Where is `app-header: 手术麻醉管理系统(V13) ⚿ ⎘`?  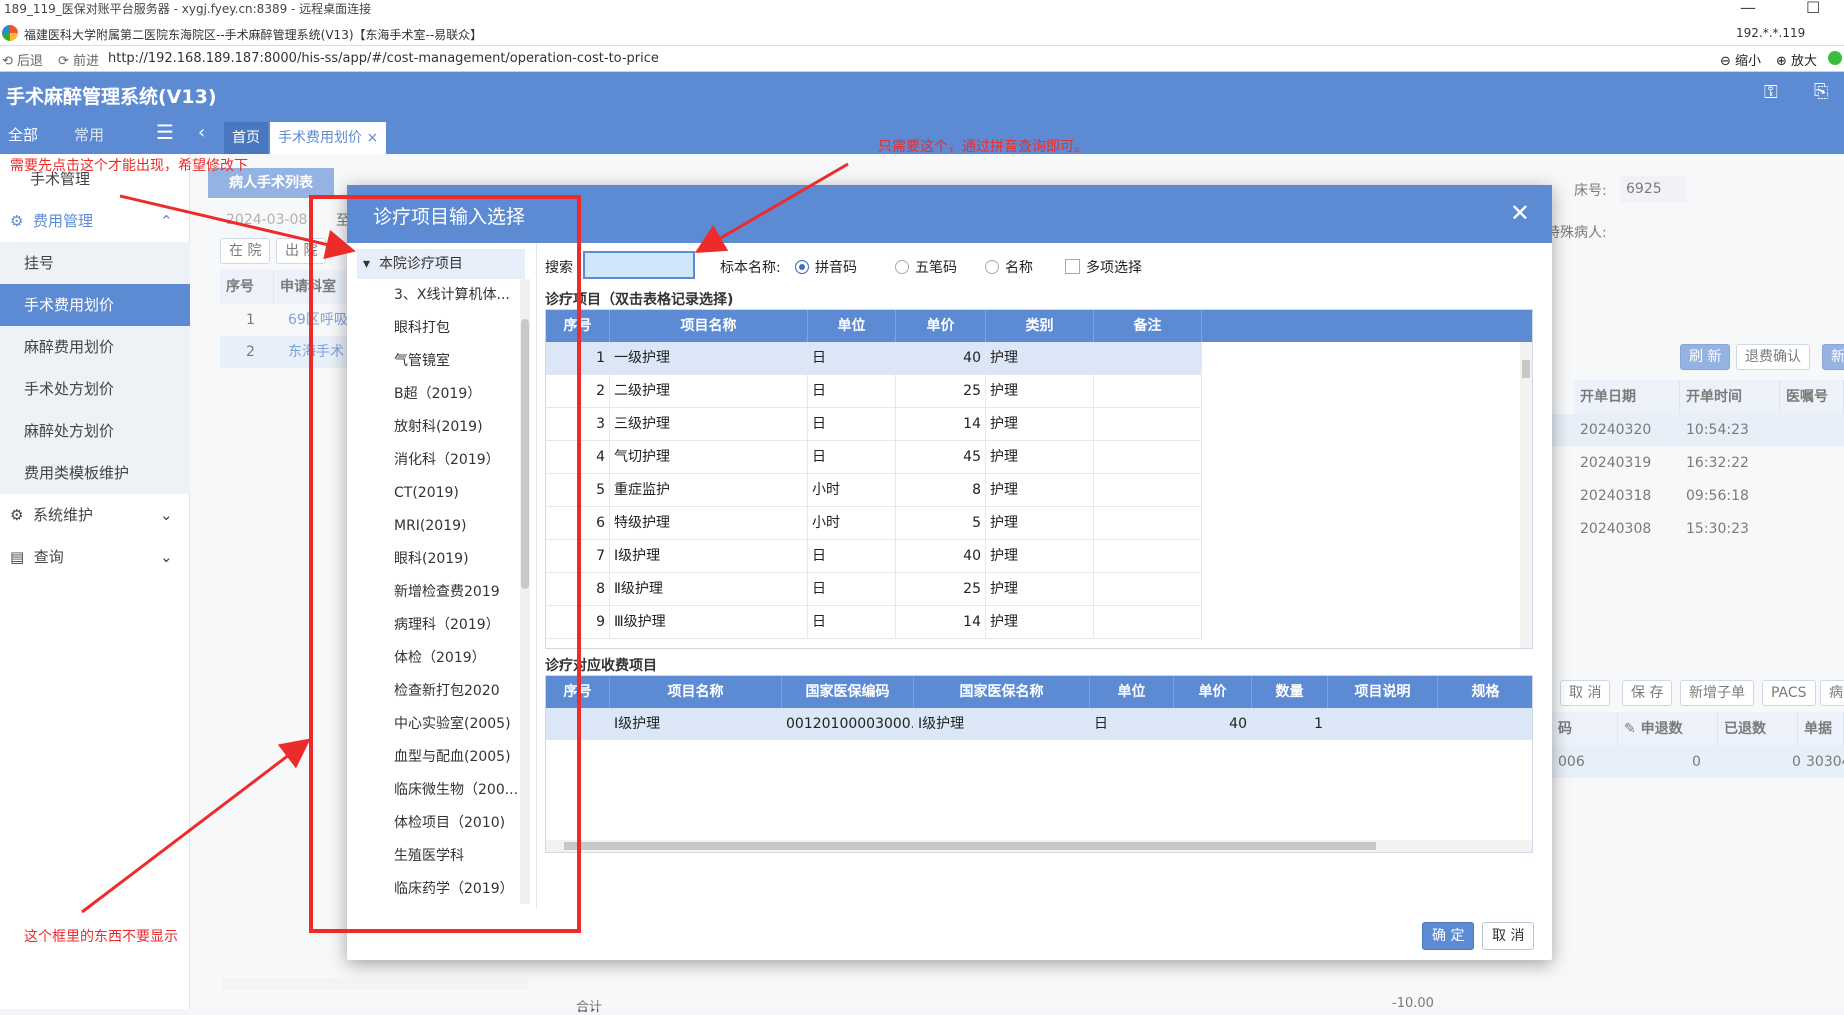 app-header: 手术麻醉管理系统(V13) ⚿ ⎘ is located at coordinates (922, 93).